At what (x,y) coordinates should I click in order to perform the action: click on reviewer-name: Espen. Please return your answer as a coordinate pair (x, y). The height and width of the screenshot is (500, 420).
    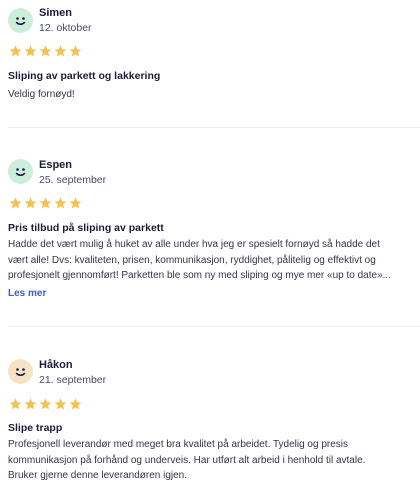
    Looking at the image, I should click on (56, 165).